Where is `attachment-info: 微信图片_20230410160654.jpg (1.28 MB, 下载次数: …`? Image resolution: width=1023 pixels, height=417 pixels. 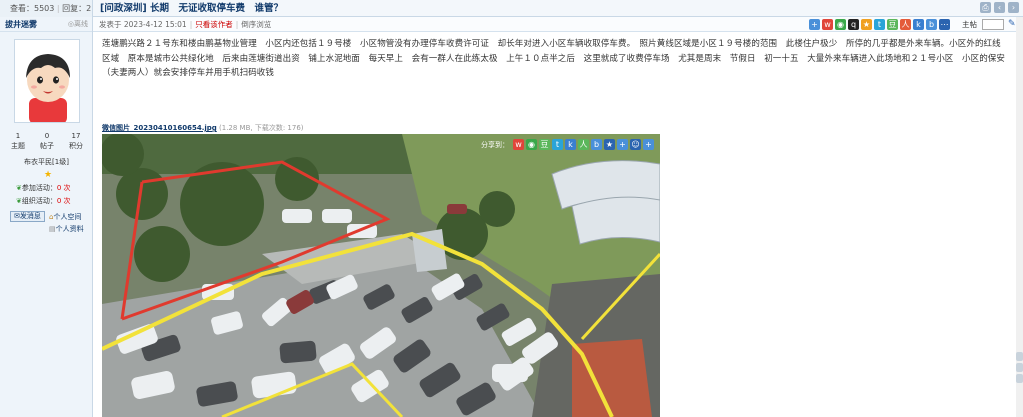
attachment-info: 微信图片_20230410160654.jpg (1.28 MB, 下载次数: … is located at coordinates (203, 128).